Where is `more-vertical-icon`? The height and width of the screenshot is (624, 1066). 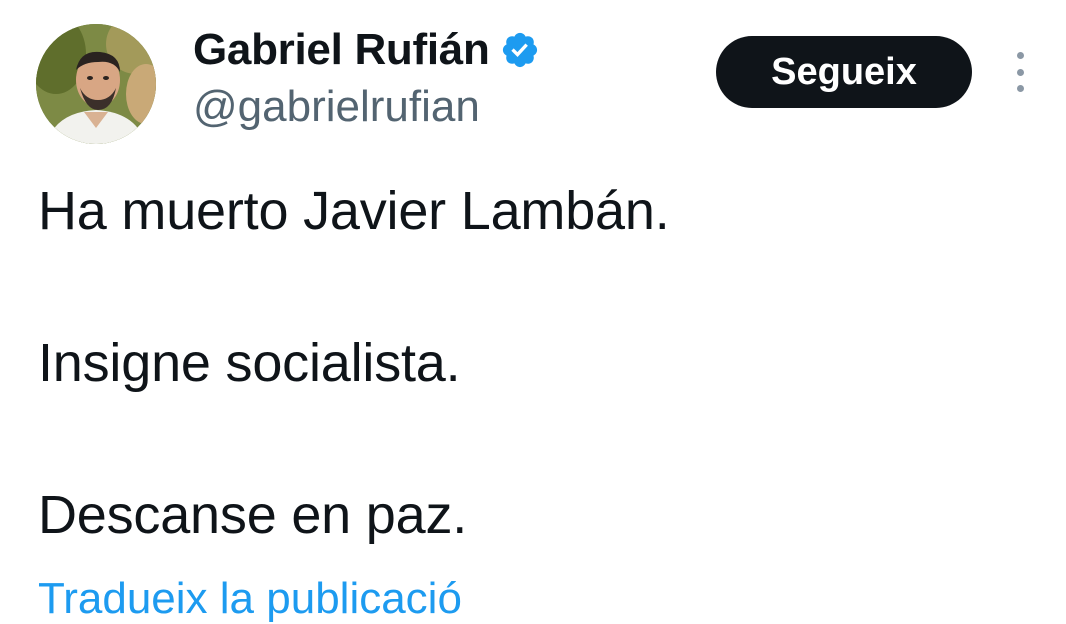
more-vertical-icon is located at coordinates (1020, 72).